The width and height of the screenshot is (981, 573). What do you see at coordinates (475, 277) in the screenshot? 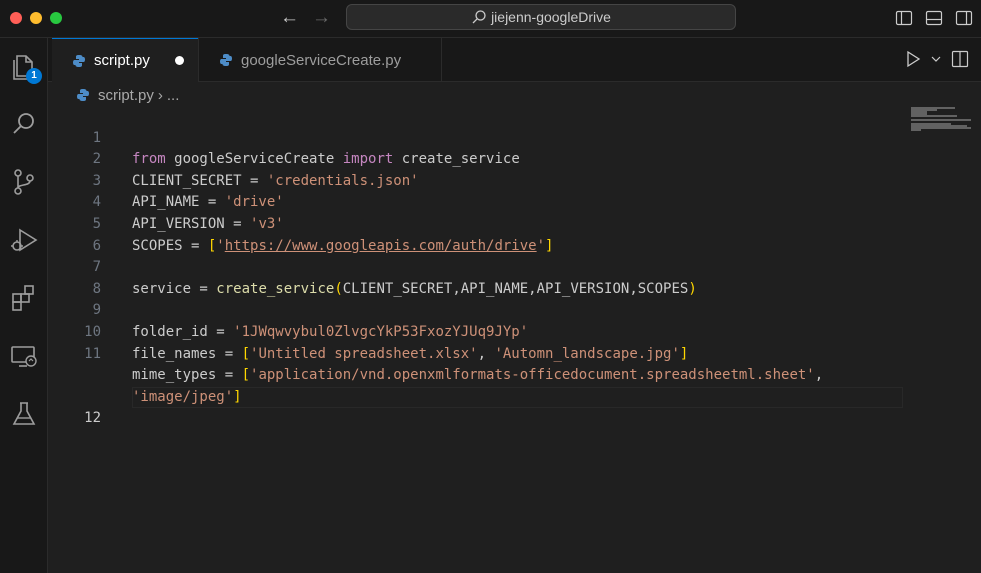
I see `code-line: 8` at bounding box center [475, 277].